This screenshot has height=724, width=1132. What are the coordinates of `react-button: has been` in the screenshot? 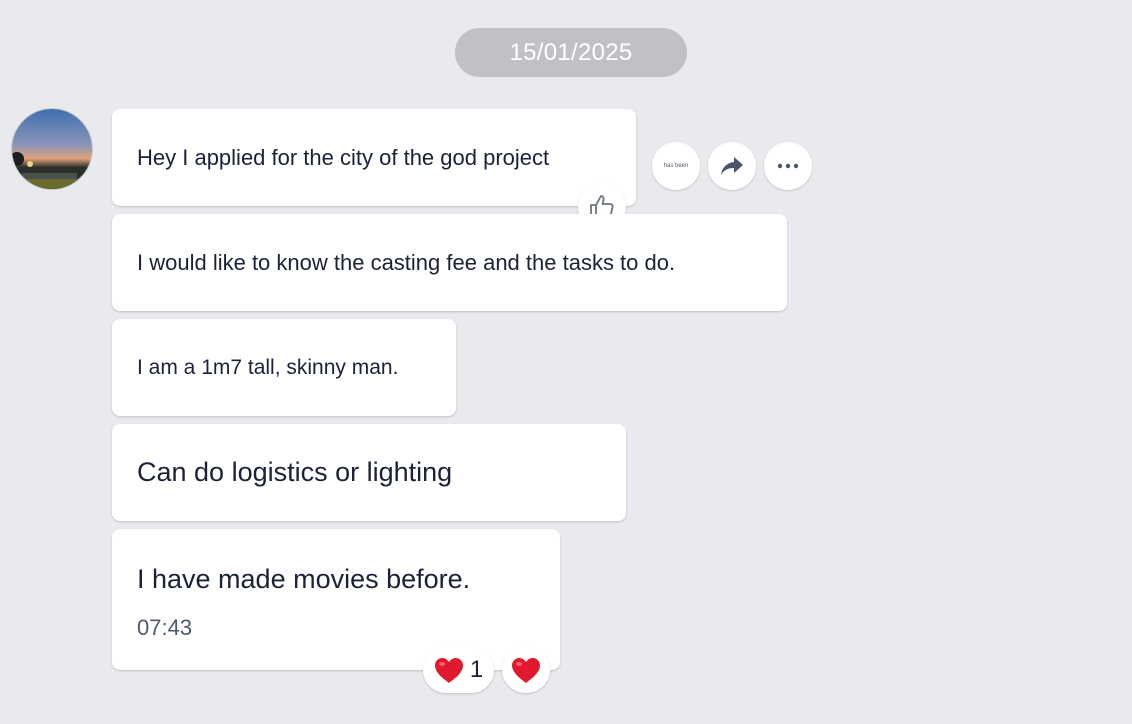 It's located at (676, 166).